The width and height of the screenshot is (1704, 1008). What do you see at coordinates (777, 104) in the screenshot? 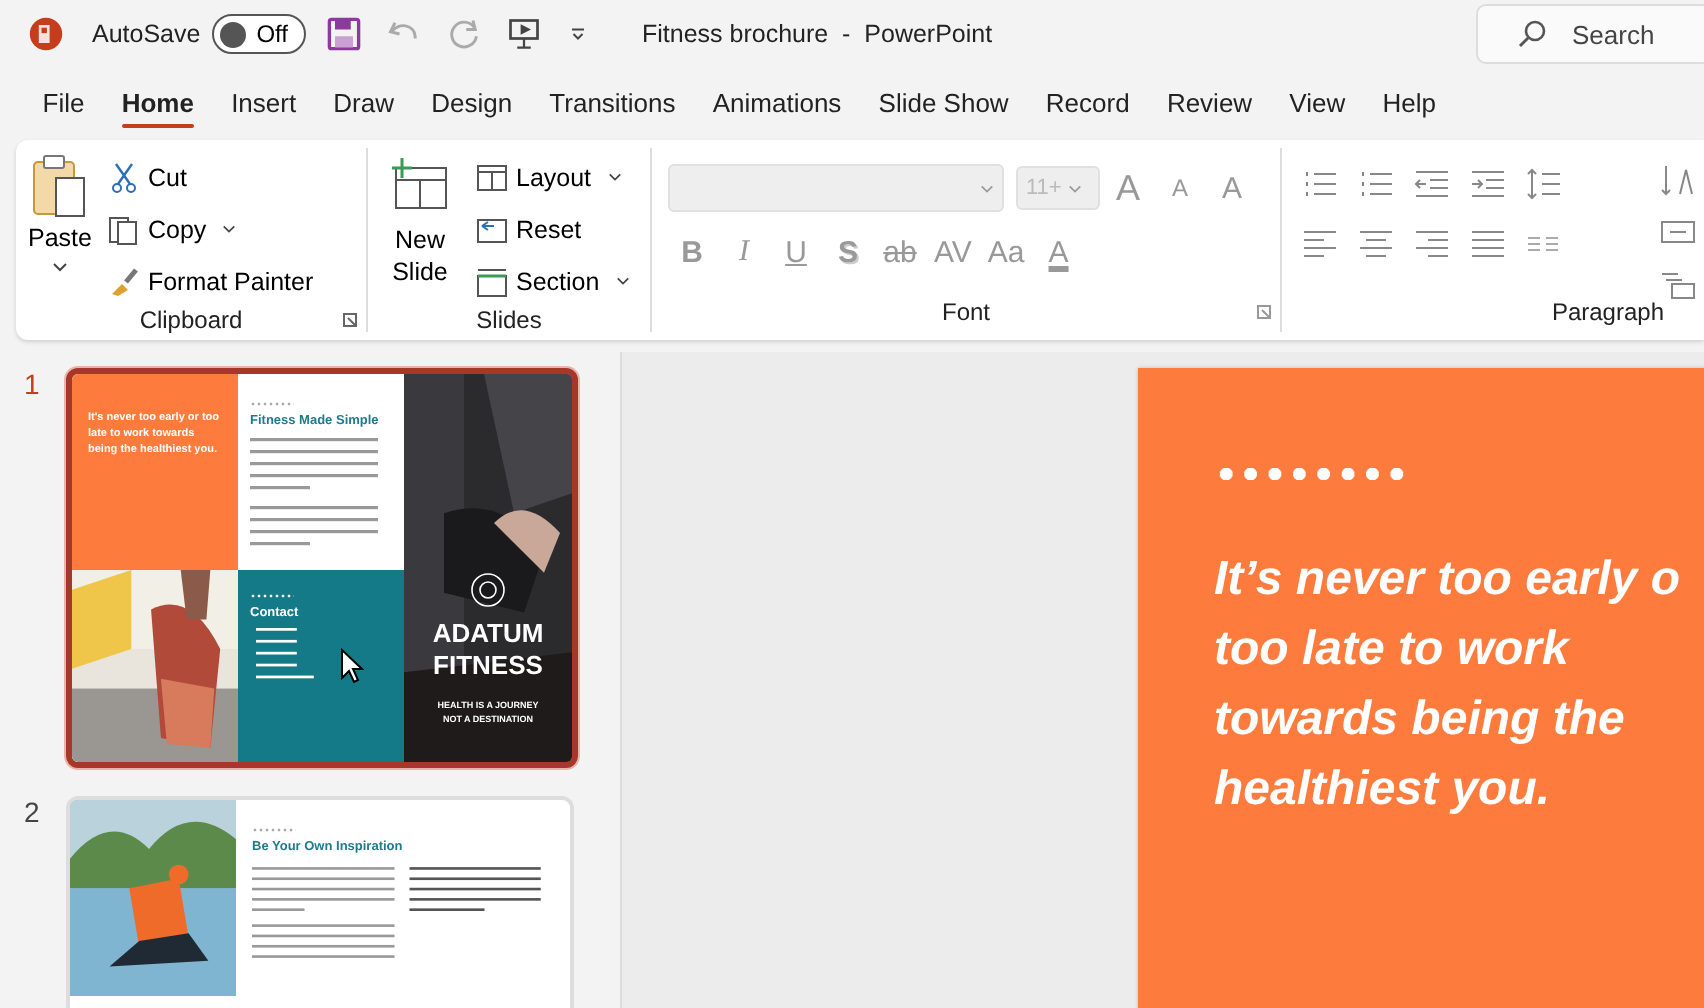
I see `ribbon-tab: Animations` at bounding box center [777, 104].